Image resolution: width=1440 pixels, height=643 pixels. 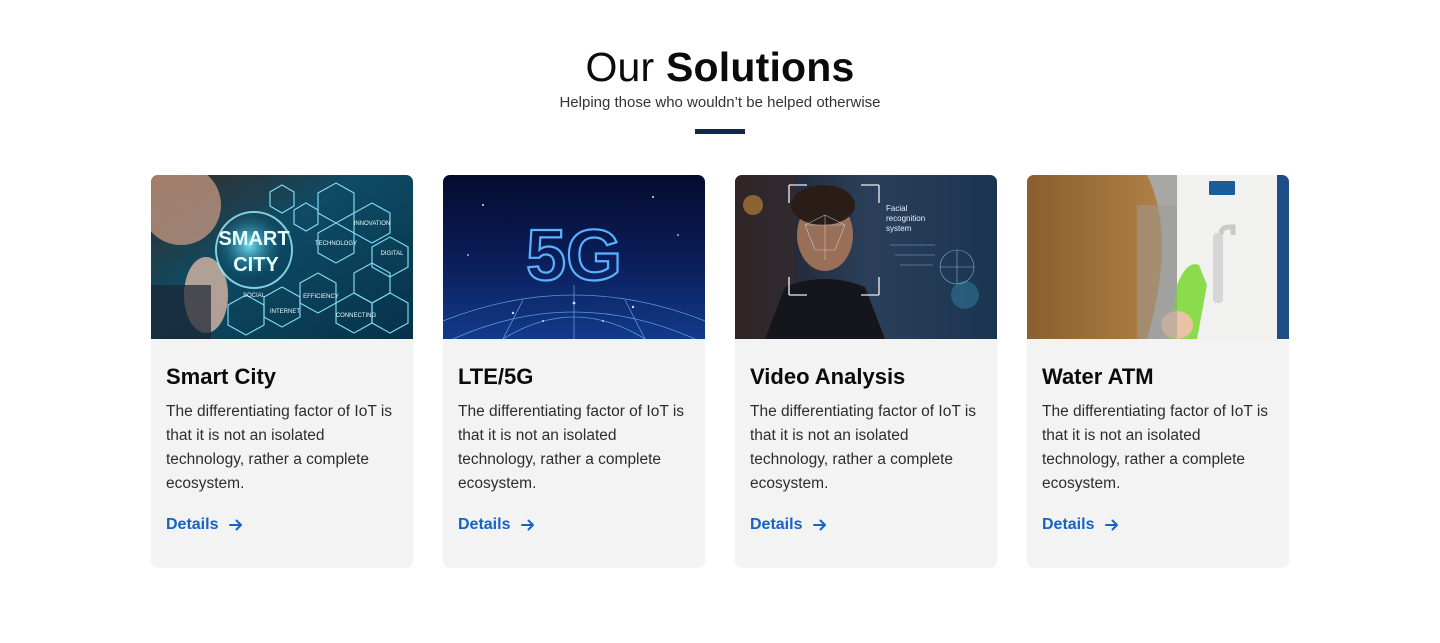 I want to click on lte-5g-image-text: 5G, so click(x=574, y=256).